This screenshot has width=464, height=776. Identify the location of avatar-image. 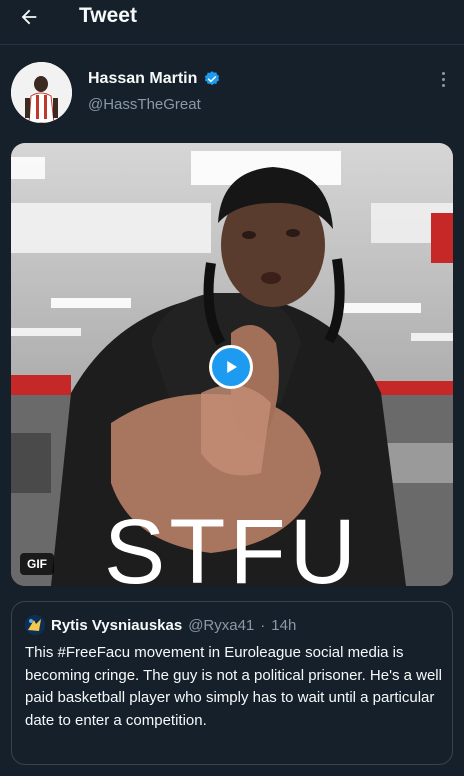
(41, 92).